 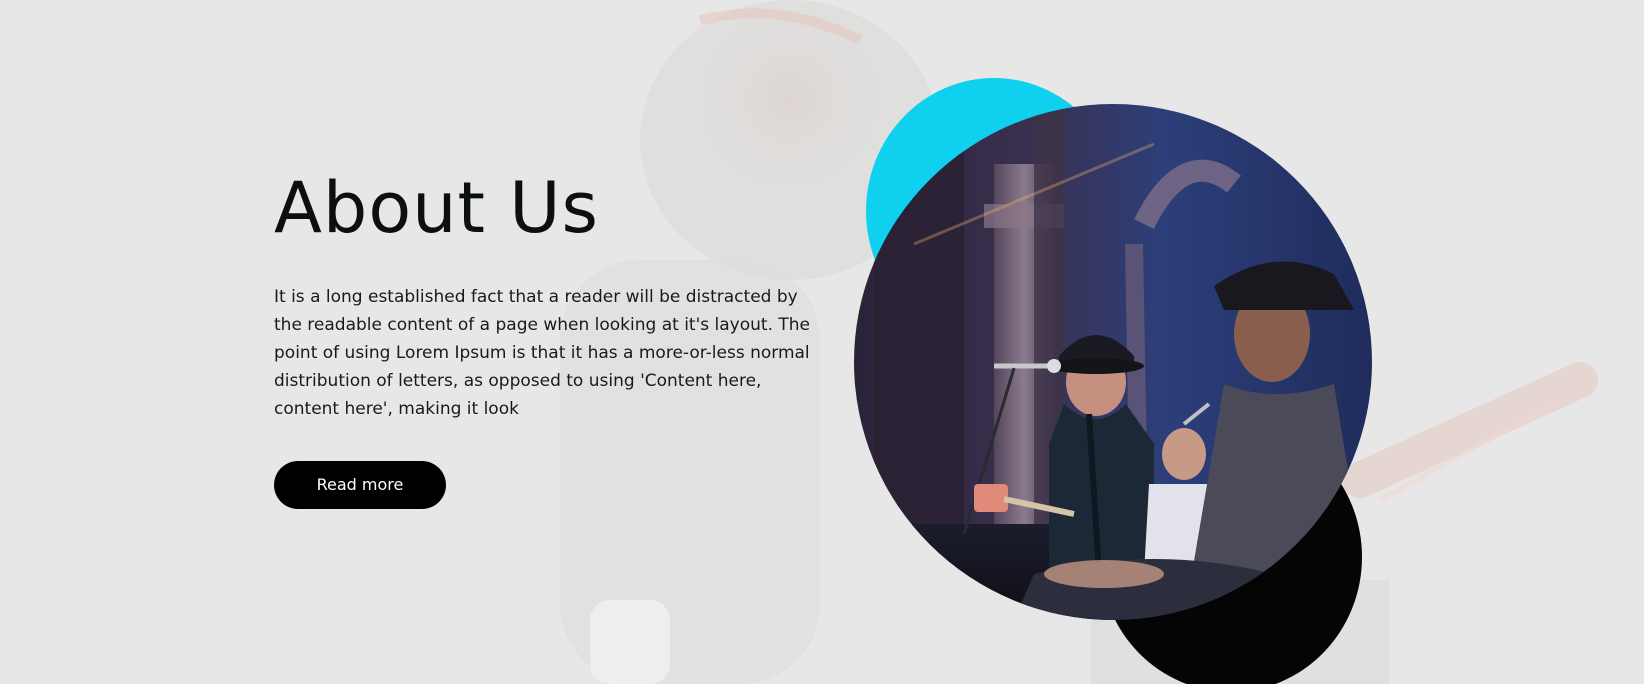 I want to click on read-more-button: Read more, so click(x=360, y=485).